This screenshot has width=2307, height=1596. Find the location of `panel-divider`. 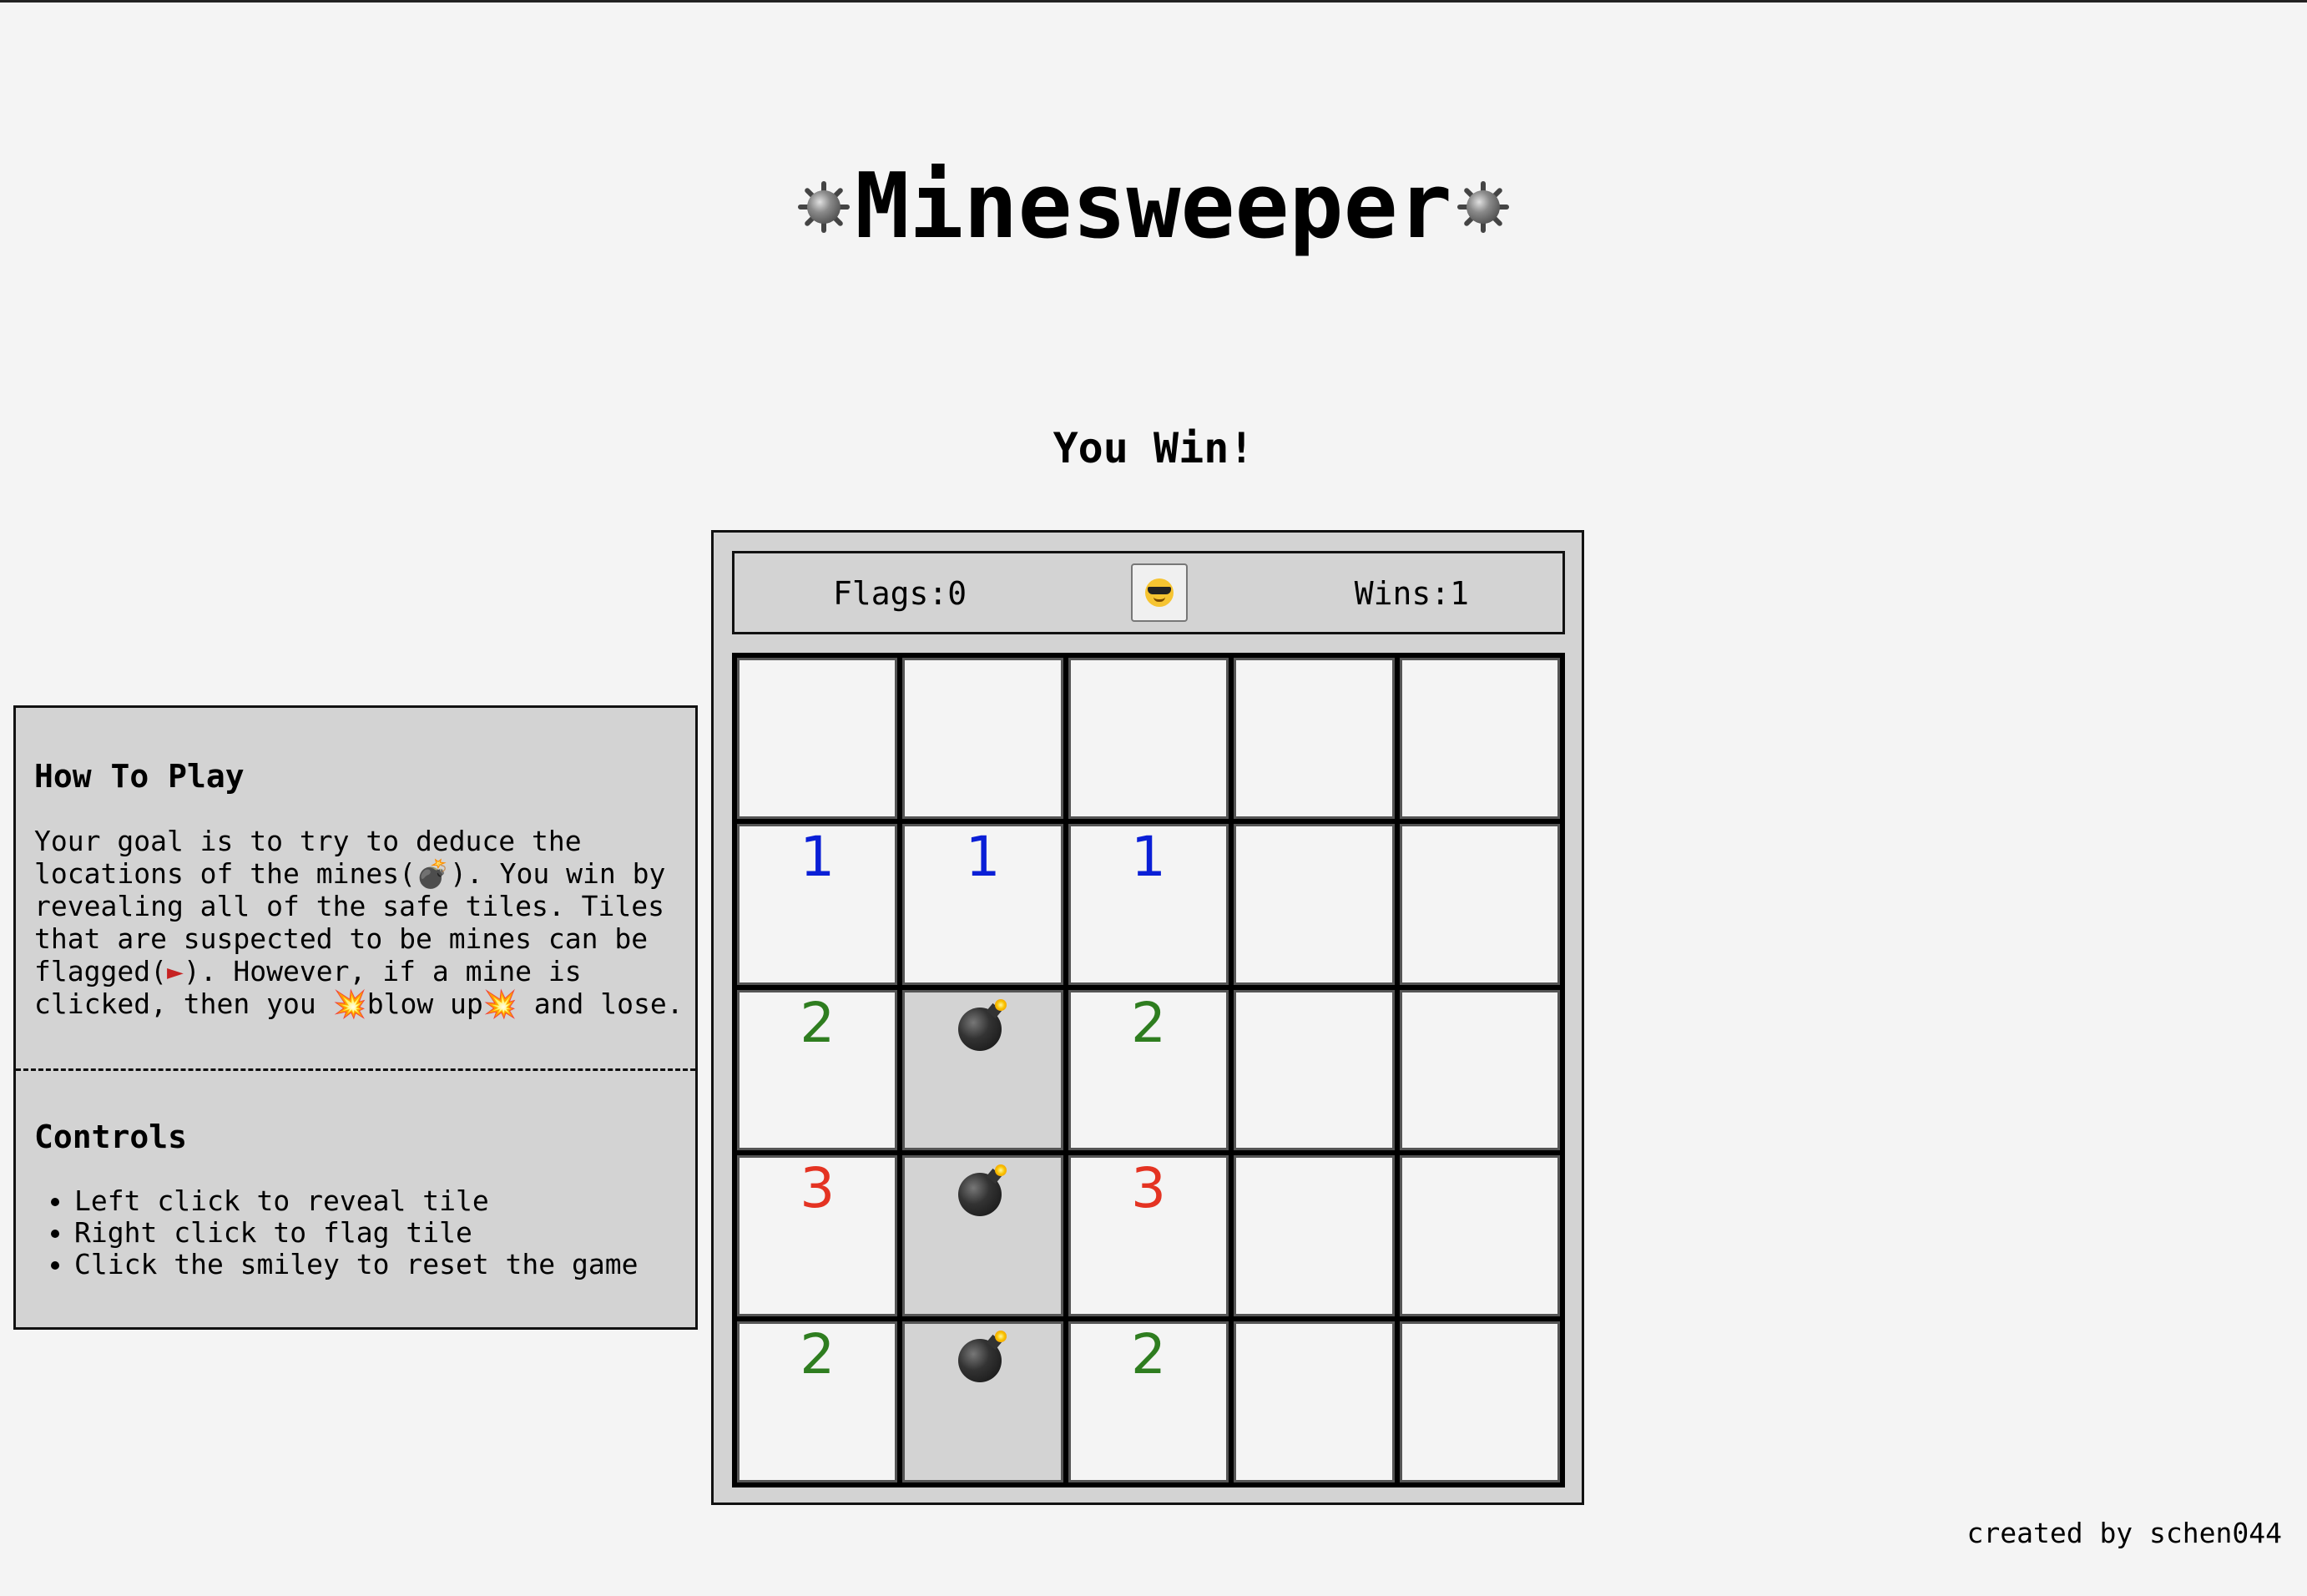

panel-divider is located at coordinates (355, 1069).